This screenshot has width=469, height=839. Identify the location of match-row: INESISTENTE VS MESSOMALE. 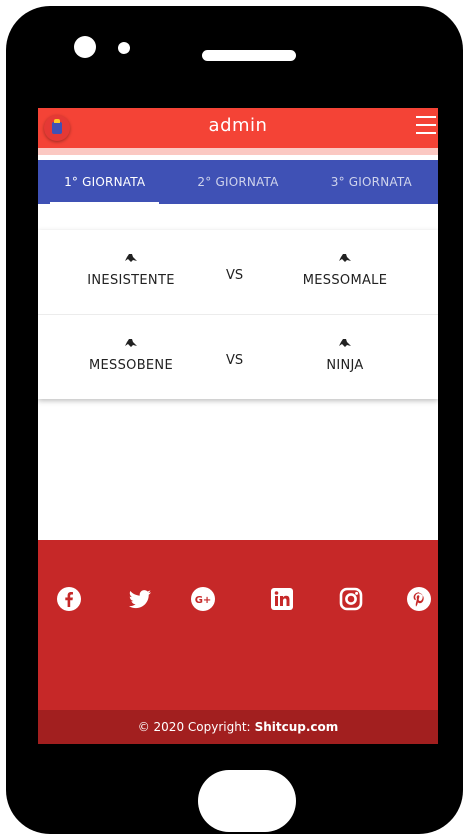
(238, 272).